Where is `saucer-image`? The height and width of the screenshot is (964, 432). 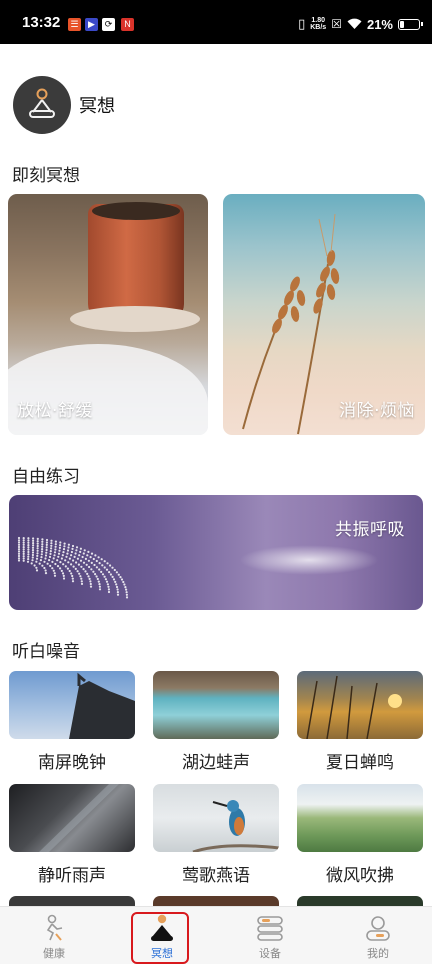
saucer-image is located at coordinates (135, 319).